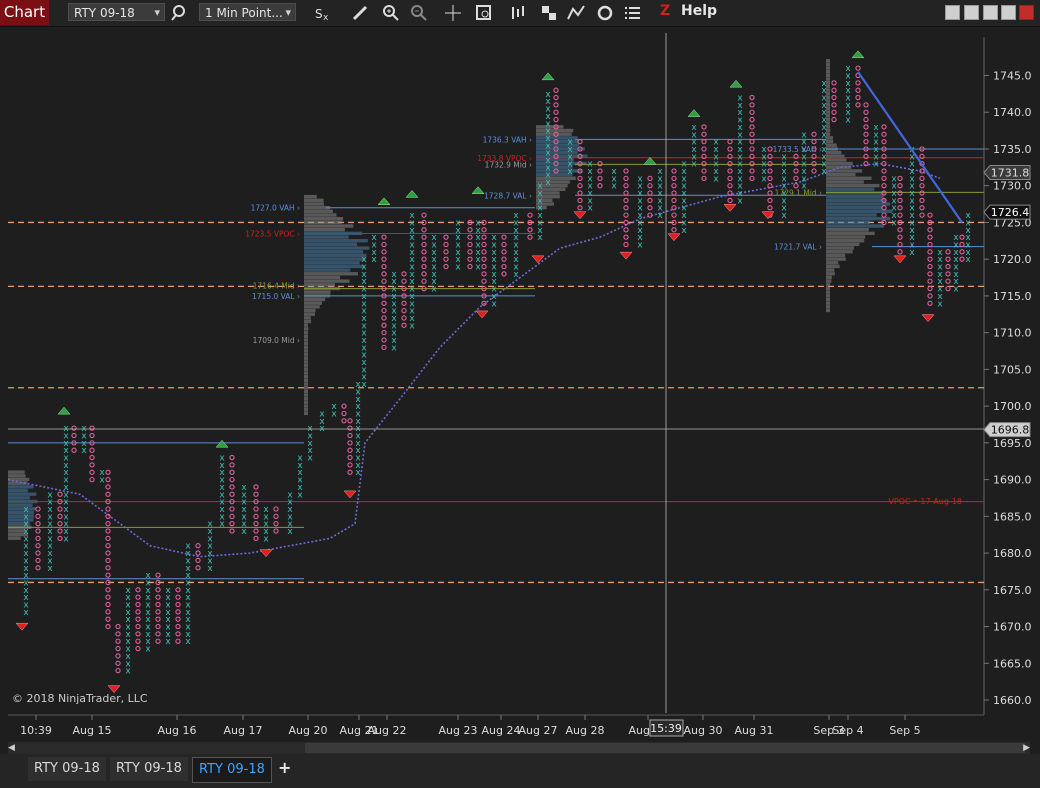 The image size is (1040, 788). I want to click on pencil-icon, so click(360, 13).